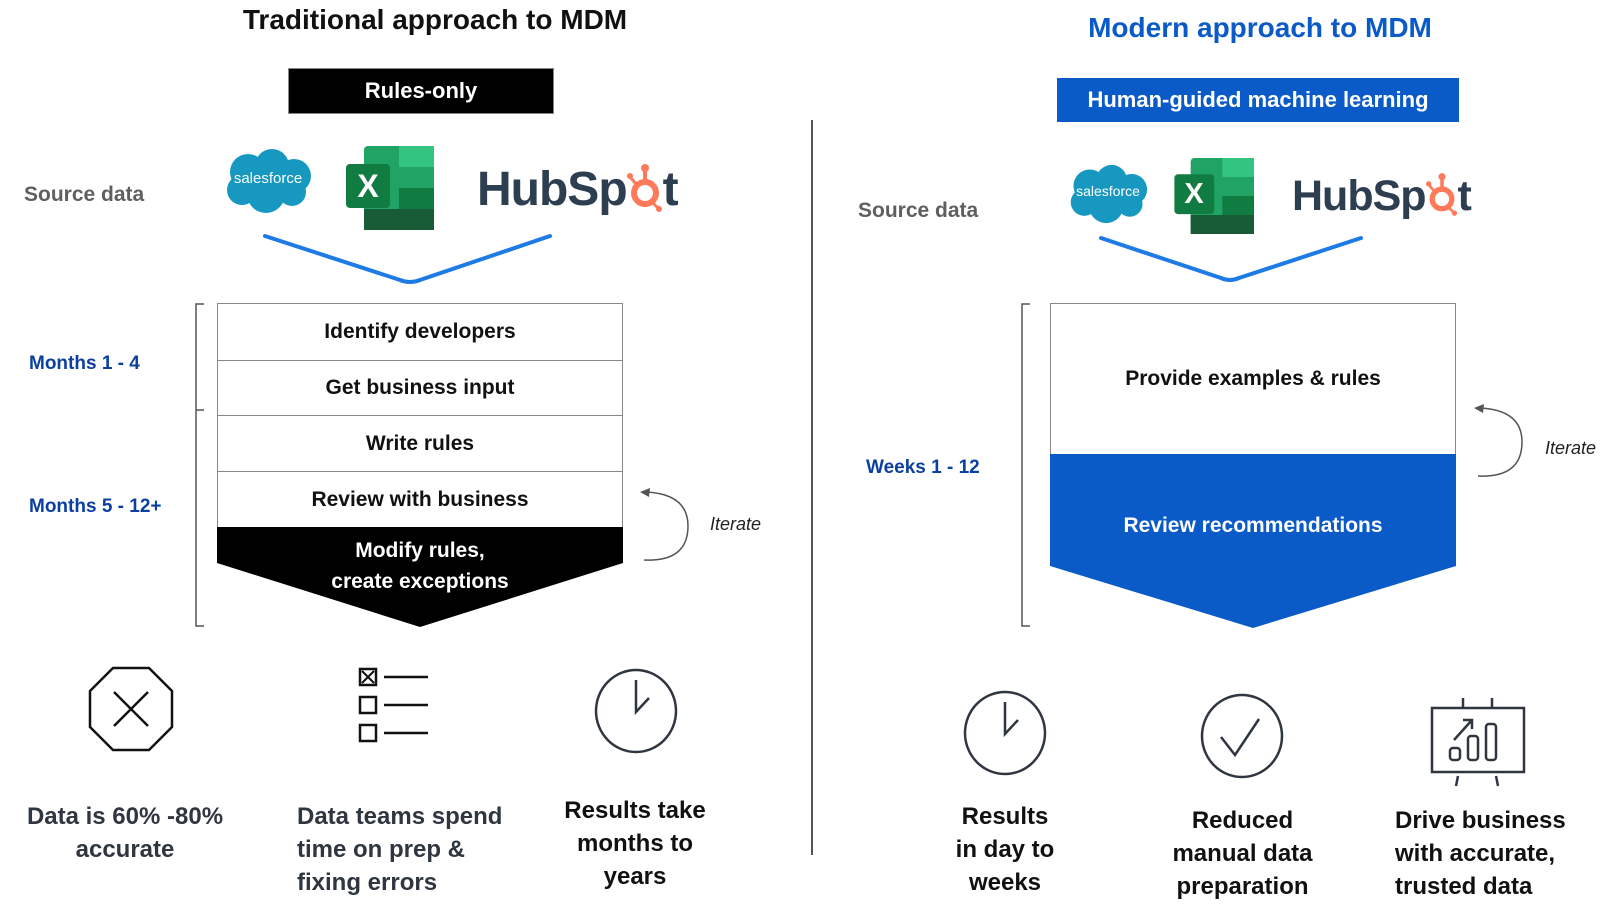  I want to click on source-data-label-right: Source data, so click(918, 210).